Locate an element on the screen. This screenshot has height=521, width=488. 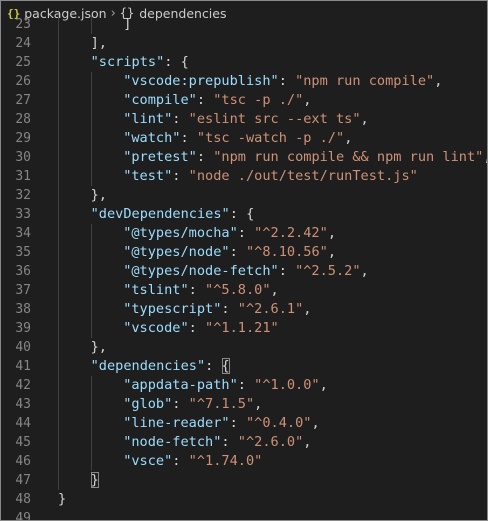
code-line: 44 "line-reader": "^0.4.0", is located at coordinates (244, 423).